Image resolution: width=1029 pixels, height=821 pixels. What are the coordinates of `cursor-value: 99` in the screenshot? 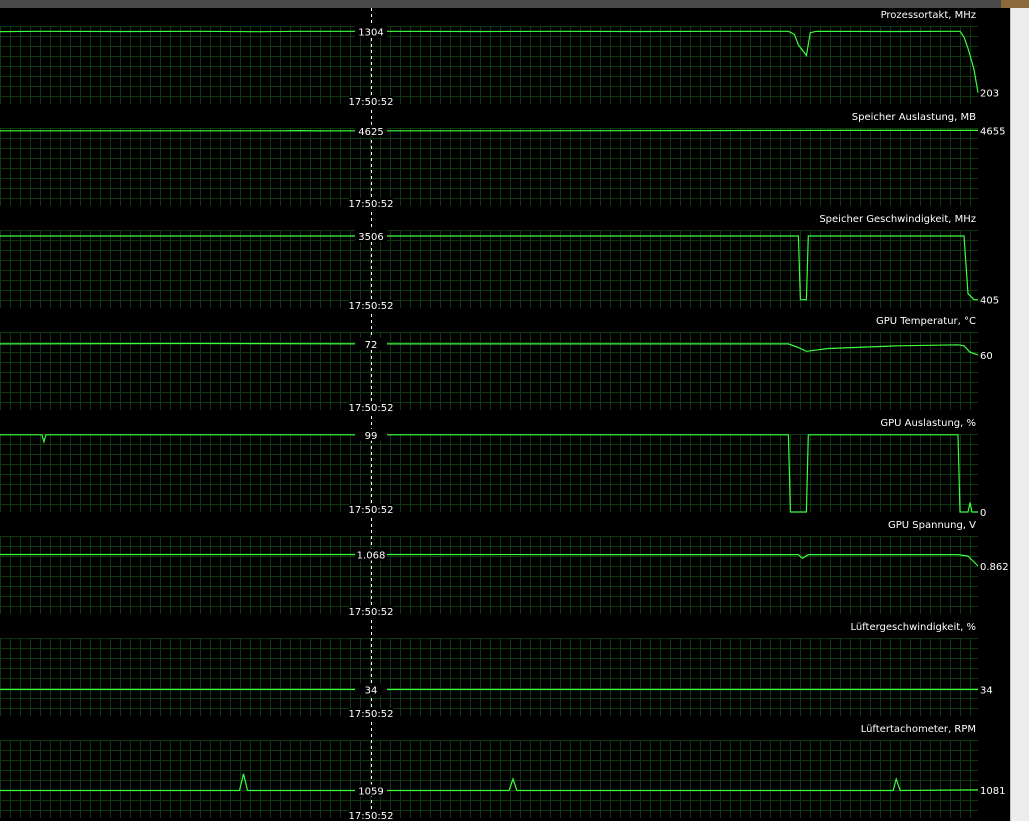 It's located at (371, 436).